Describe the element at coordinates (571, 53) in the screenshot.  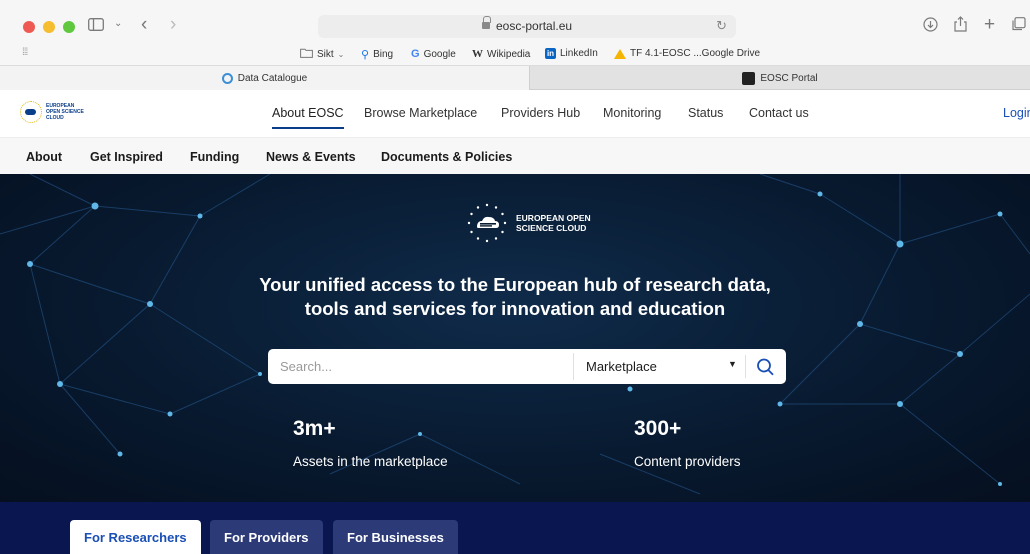
I see `favorite-linkedin: in LinkedIn` at that location.